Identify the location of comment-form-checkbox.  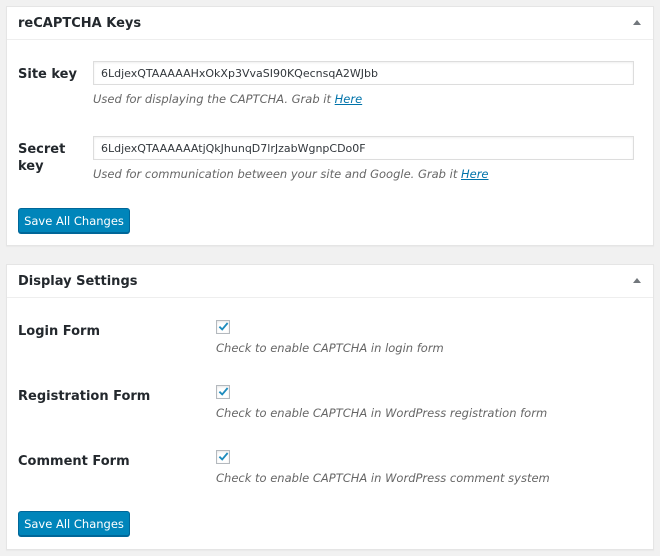
(223, 457).